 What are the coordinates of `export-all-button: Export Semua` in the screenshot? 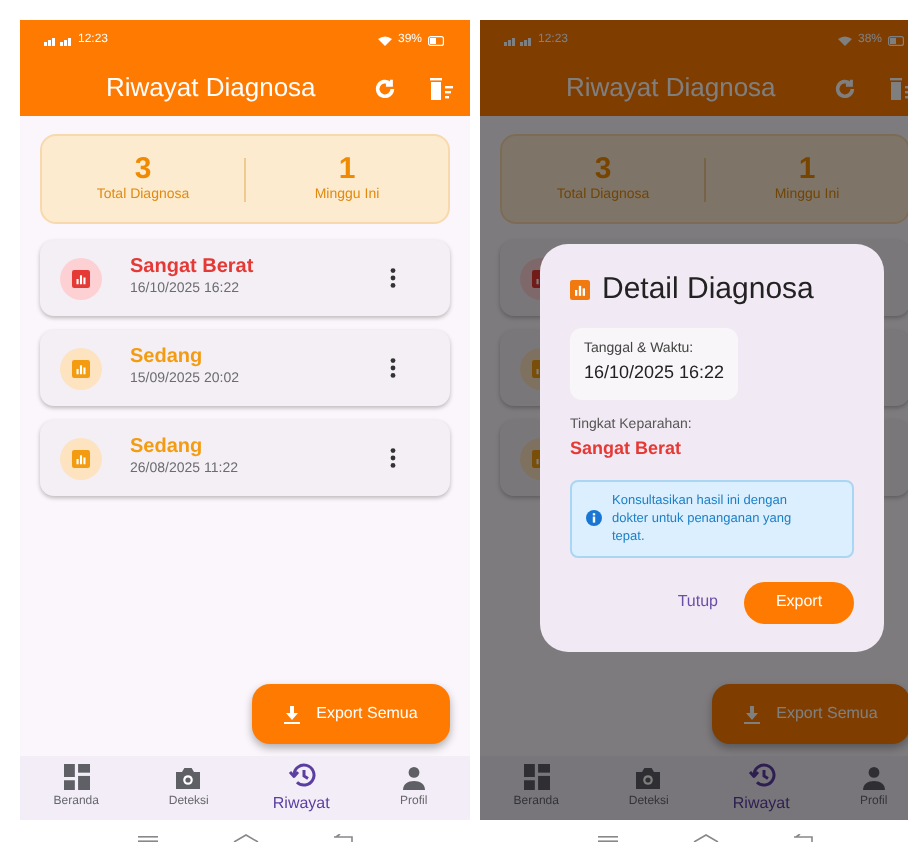 It's located at (351, 714).